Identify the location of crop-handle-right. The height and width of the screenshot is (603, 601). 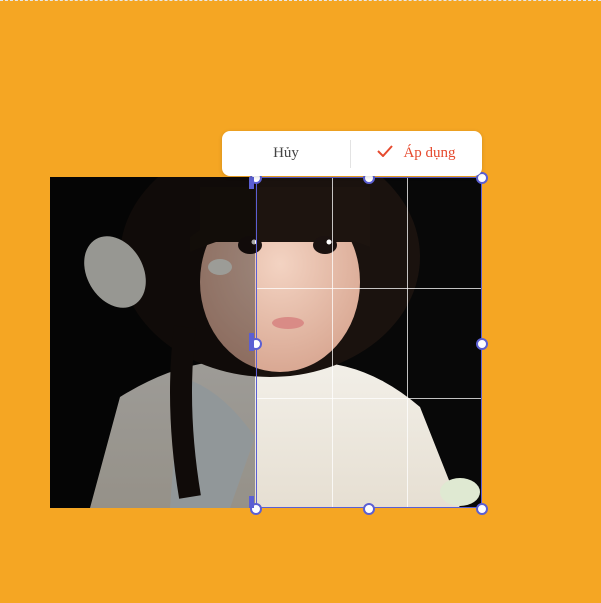
(482, 344).